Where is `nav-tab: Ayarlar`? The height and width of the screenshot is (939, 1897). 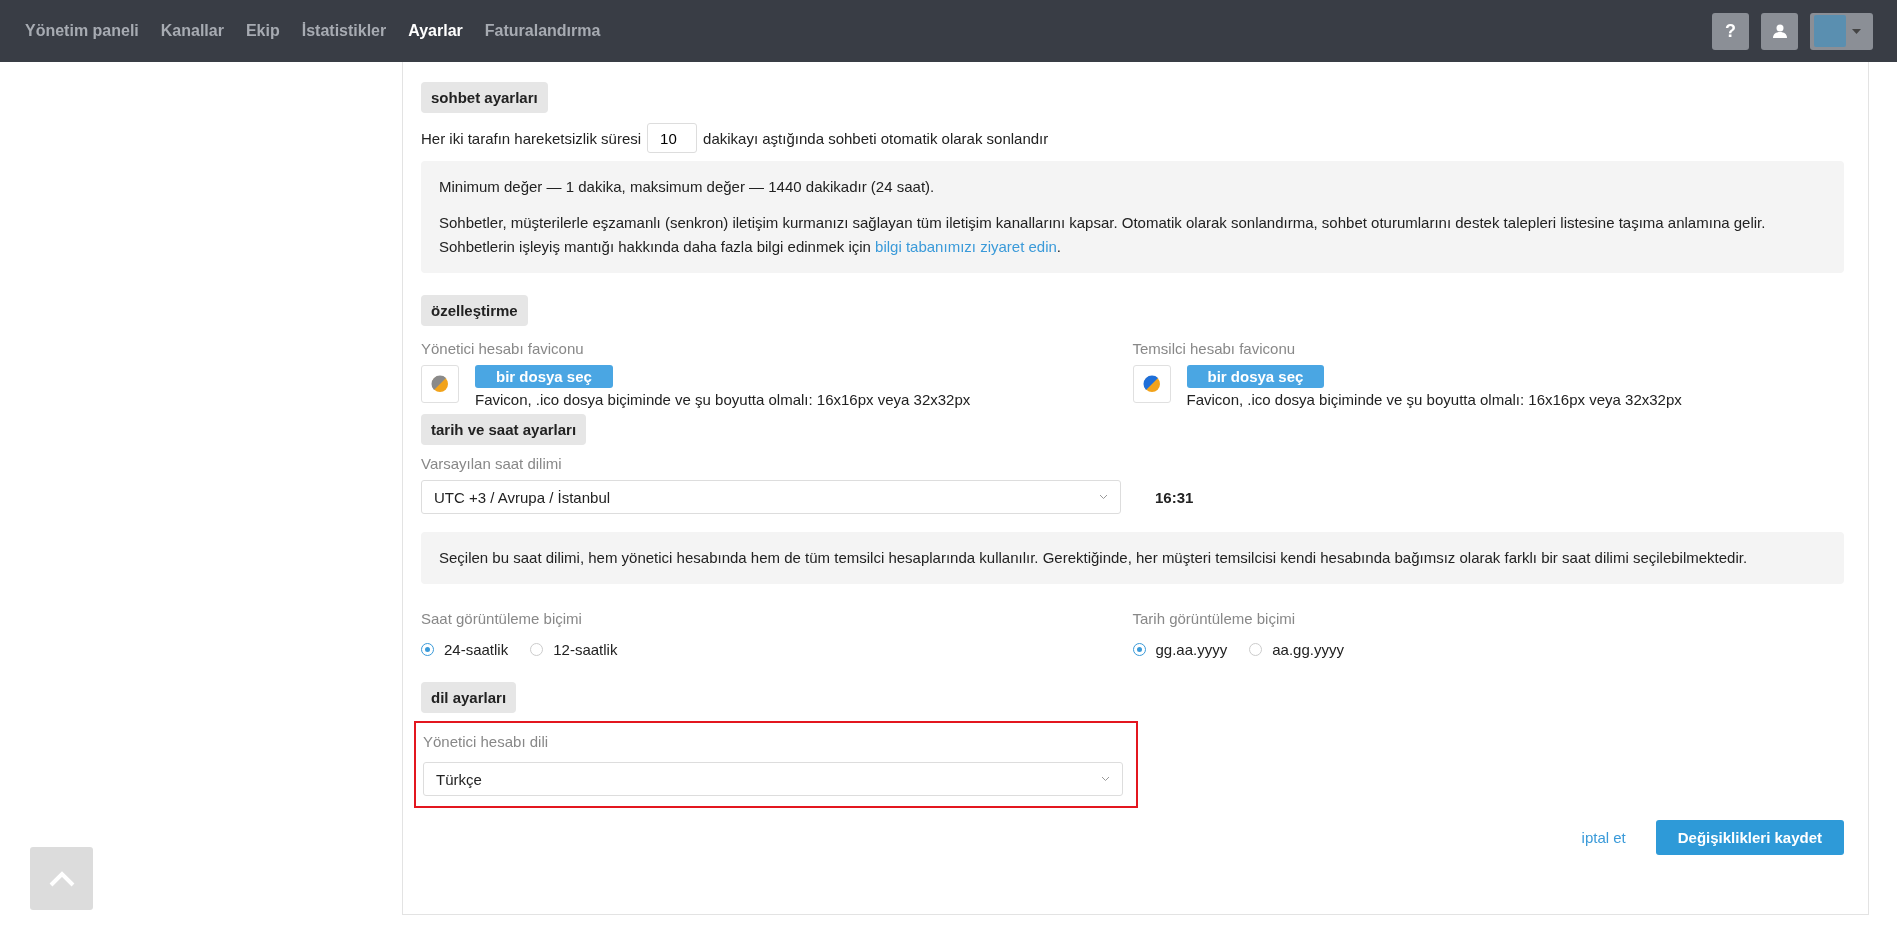 nav-tab: Ayarlar is located at coordinates (435, 31).